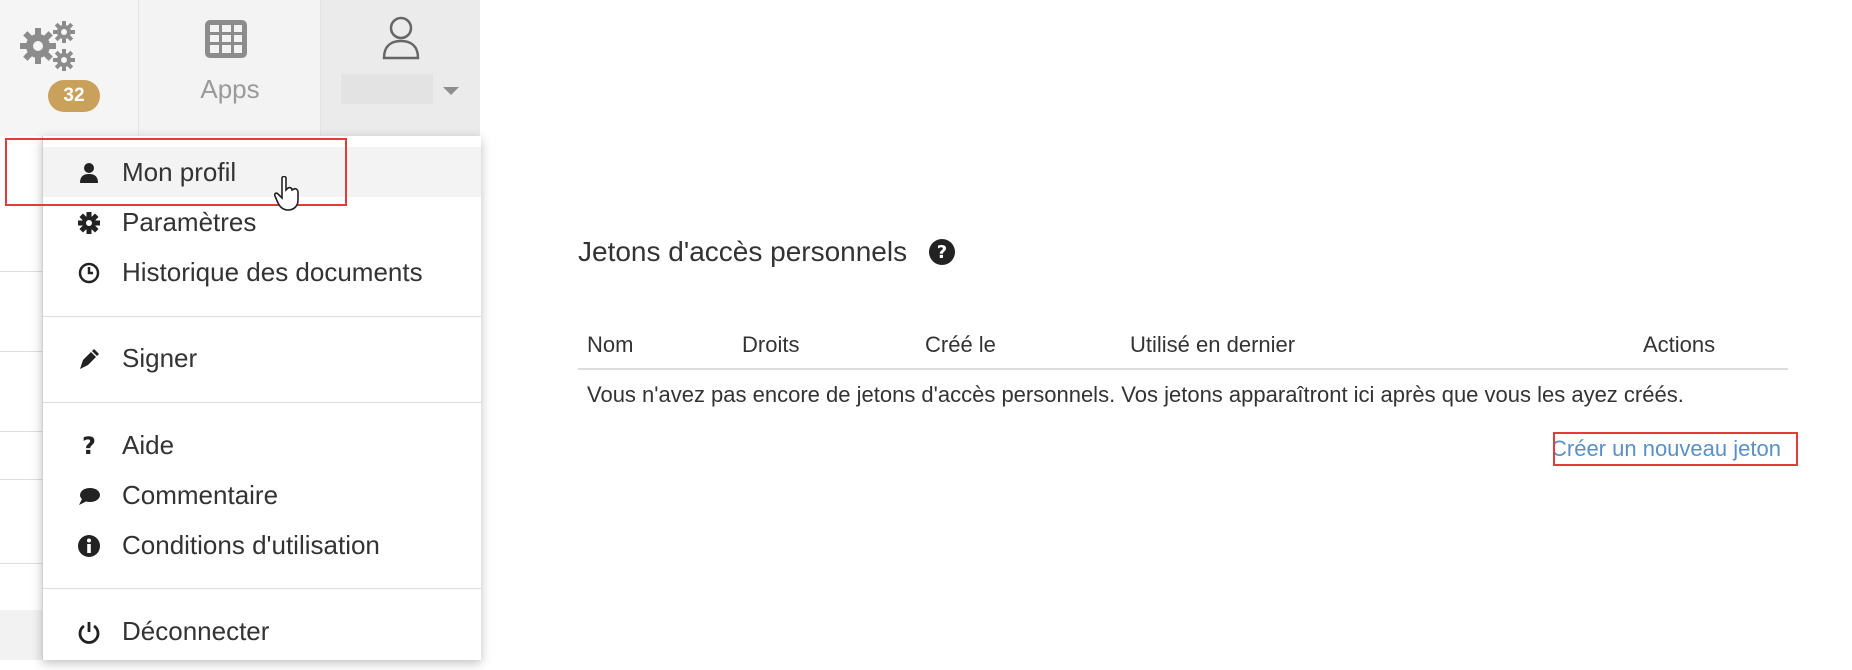  What do you see at coordinates (90, 358) in the screenshot?
I see `pen-icon` at bounding box center [90, 358].